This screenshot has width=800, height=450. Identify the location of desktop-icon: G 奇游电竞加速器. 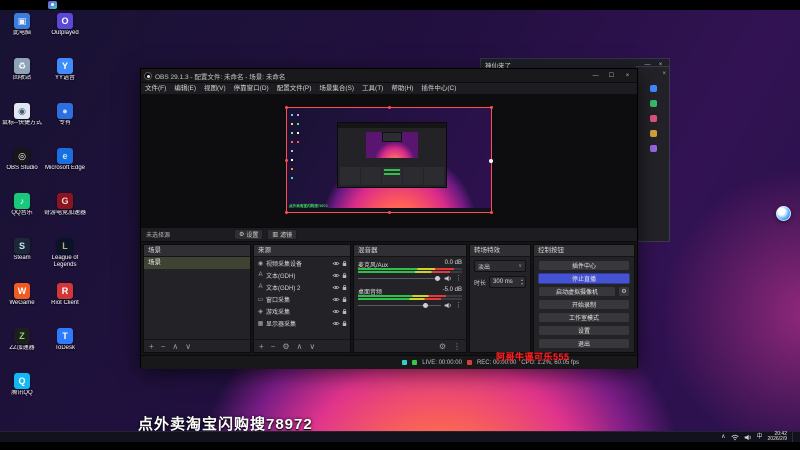
(65, 210).